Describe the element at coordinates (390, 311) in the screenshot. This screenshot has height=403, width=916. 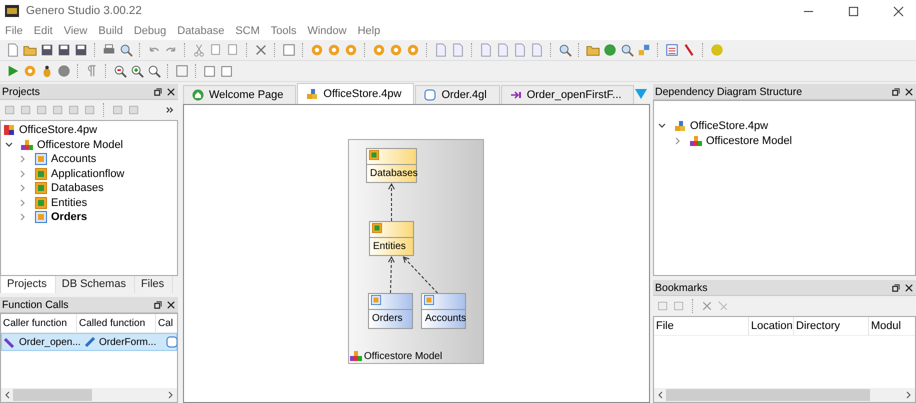
I see `module-node: Orders` at that location.